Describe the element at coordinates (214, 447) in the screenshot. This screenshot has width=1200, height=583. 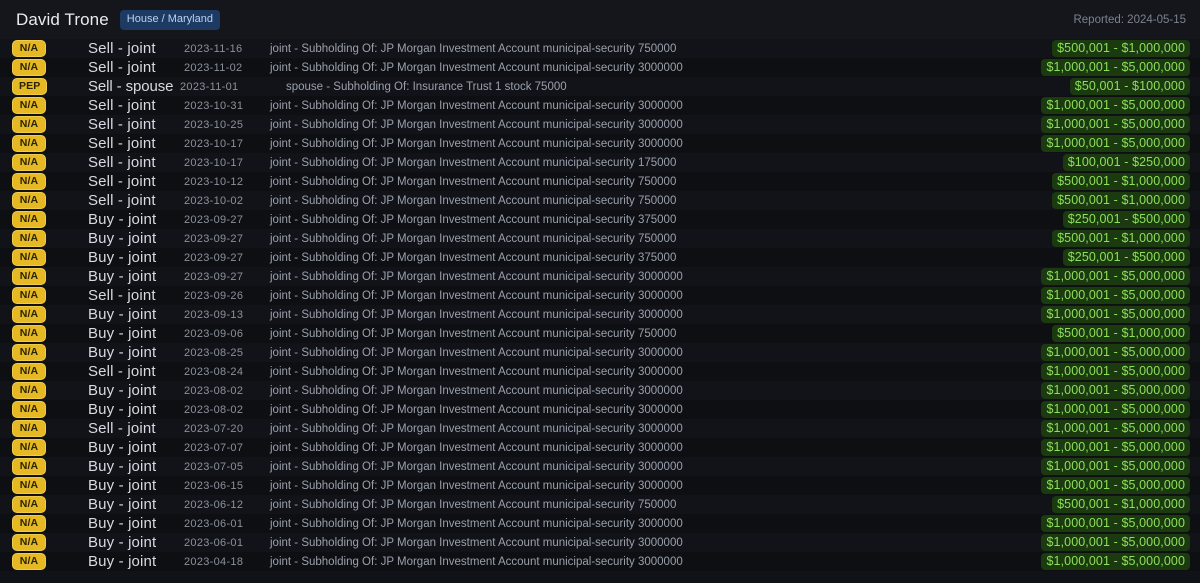
I see `transaction-date: 2023-07-07` at that location.